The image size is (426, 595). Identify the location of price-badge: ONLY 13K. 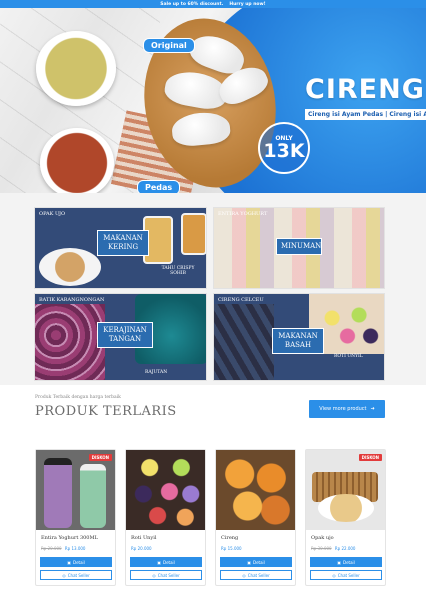
(284, 148).